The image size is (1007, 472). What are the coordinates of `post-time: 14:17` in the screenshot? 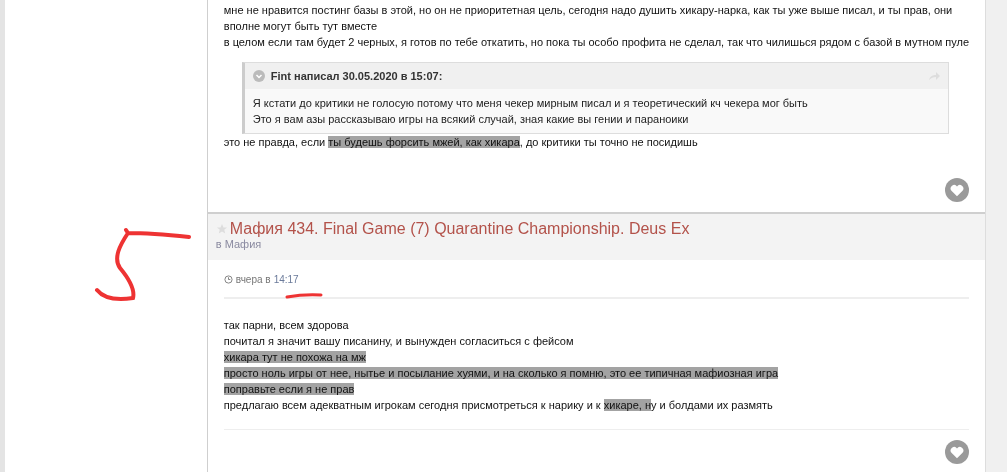 It's located at (286, 279).